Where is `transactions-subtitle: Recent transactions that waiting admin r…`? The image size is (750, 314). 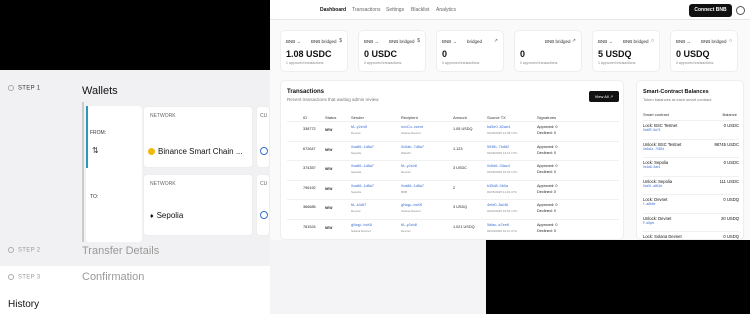 transactions-subtitle: Recent transactions that waiting admin r… is located at coordinates (333, 99).